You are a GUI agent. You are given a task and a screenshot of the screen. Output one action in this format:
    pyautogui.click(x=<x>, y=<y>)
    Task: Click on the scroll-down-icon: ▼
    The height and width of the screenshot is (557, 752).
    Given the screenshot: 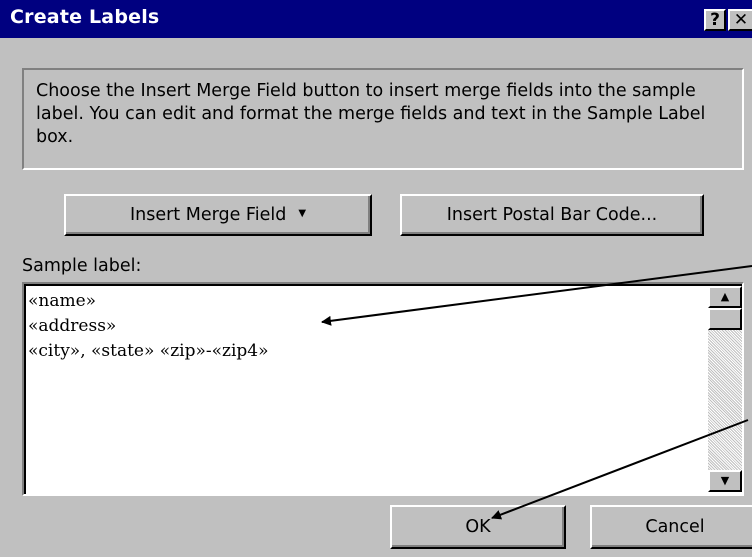 What is the action you would take?
    pyautogui.click(x=725, y=481)
    